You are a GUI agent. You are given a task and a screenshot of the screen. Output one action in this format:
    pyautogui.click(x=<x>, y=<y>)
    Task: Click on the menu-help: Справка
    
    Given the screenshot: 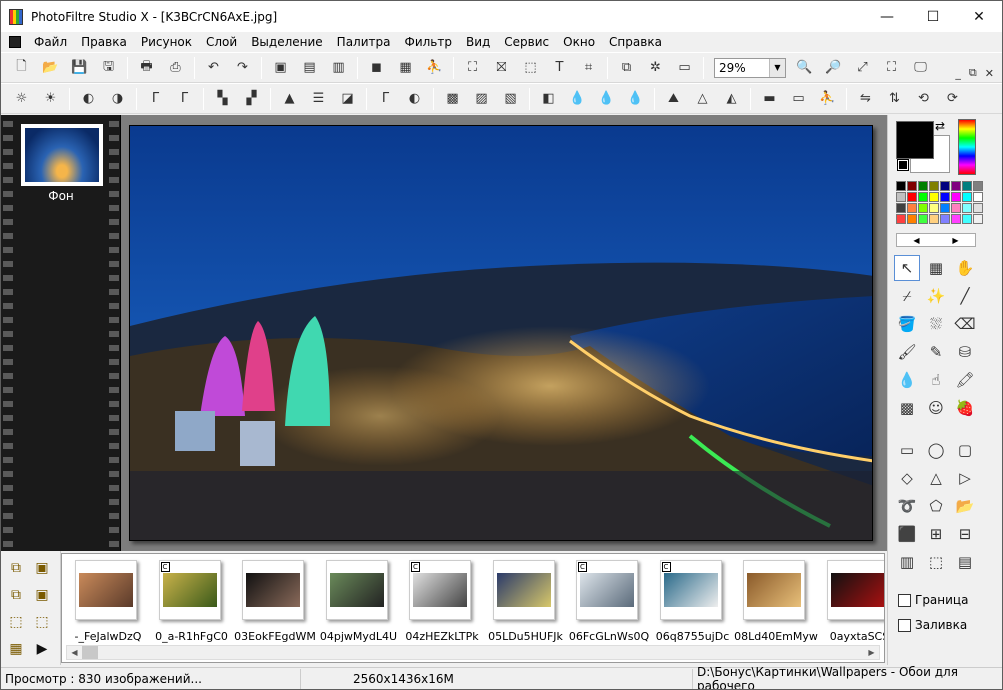 What is the action you would take?
    pyautogui.click(x=635, y=42)
    